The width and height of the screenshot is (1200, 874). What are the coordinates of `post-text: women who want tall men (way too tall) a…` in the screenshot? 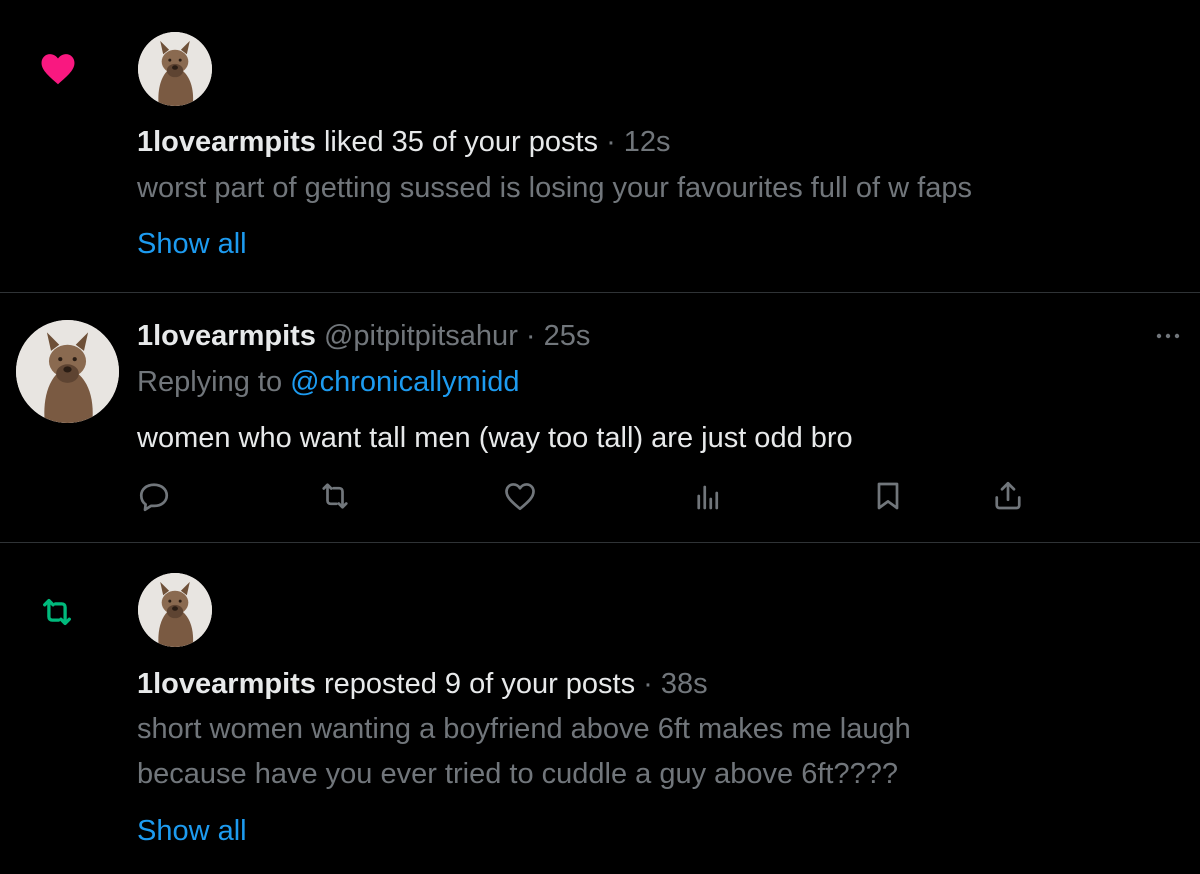 It's located at (495, 438).